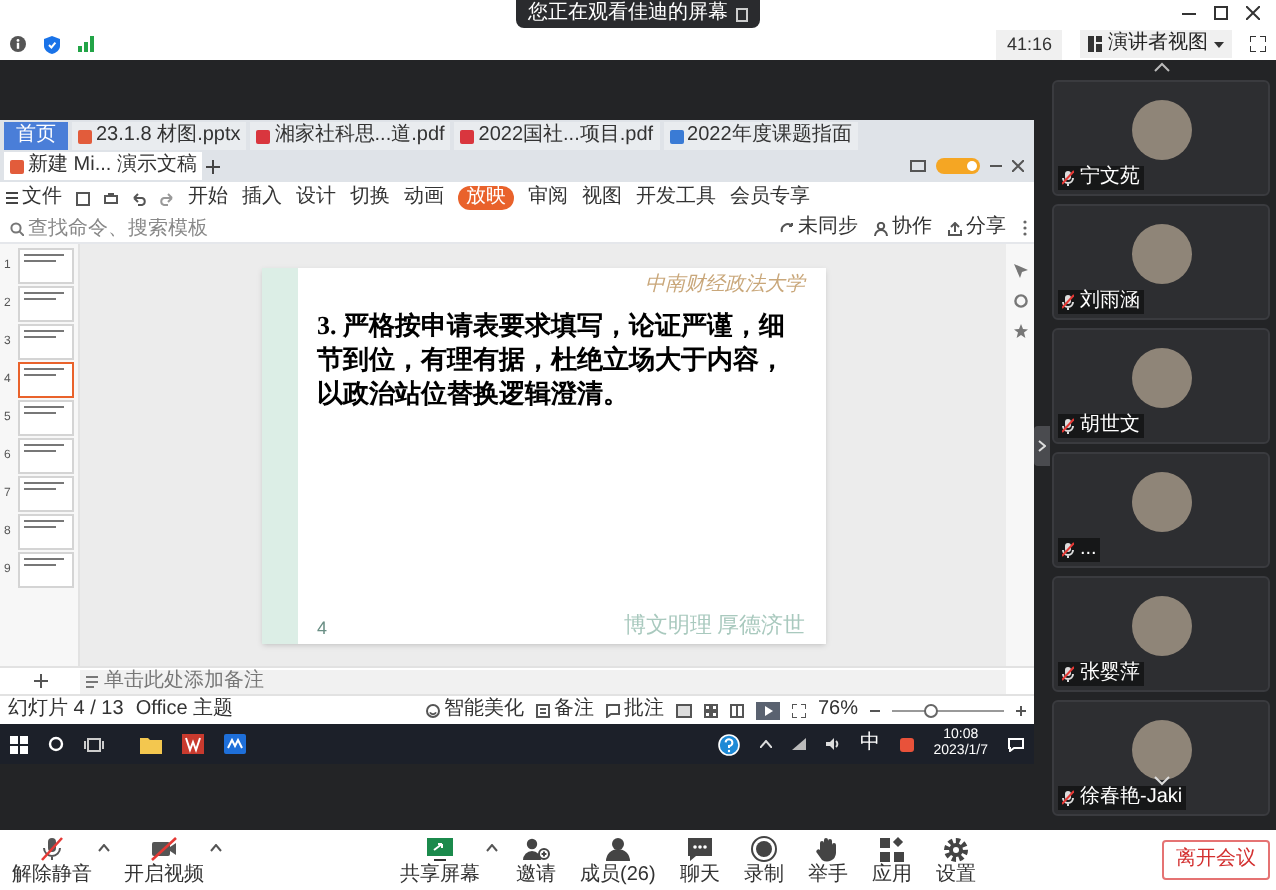  Describe the element at coordinates (1258, 44) in the screenshot. I see `fullscreen-icon` at that location.